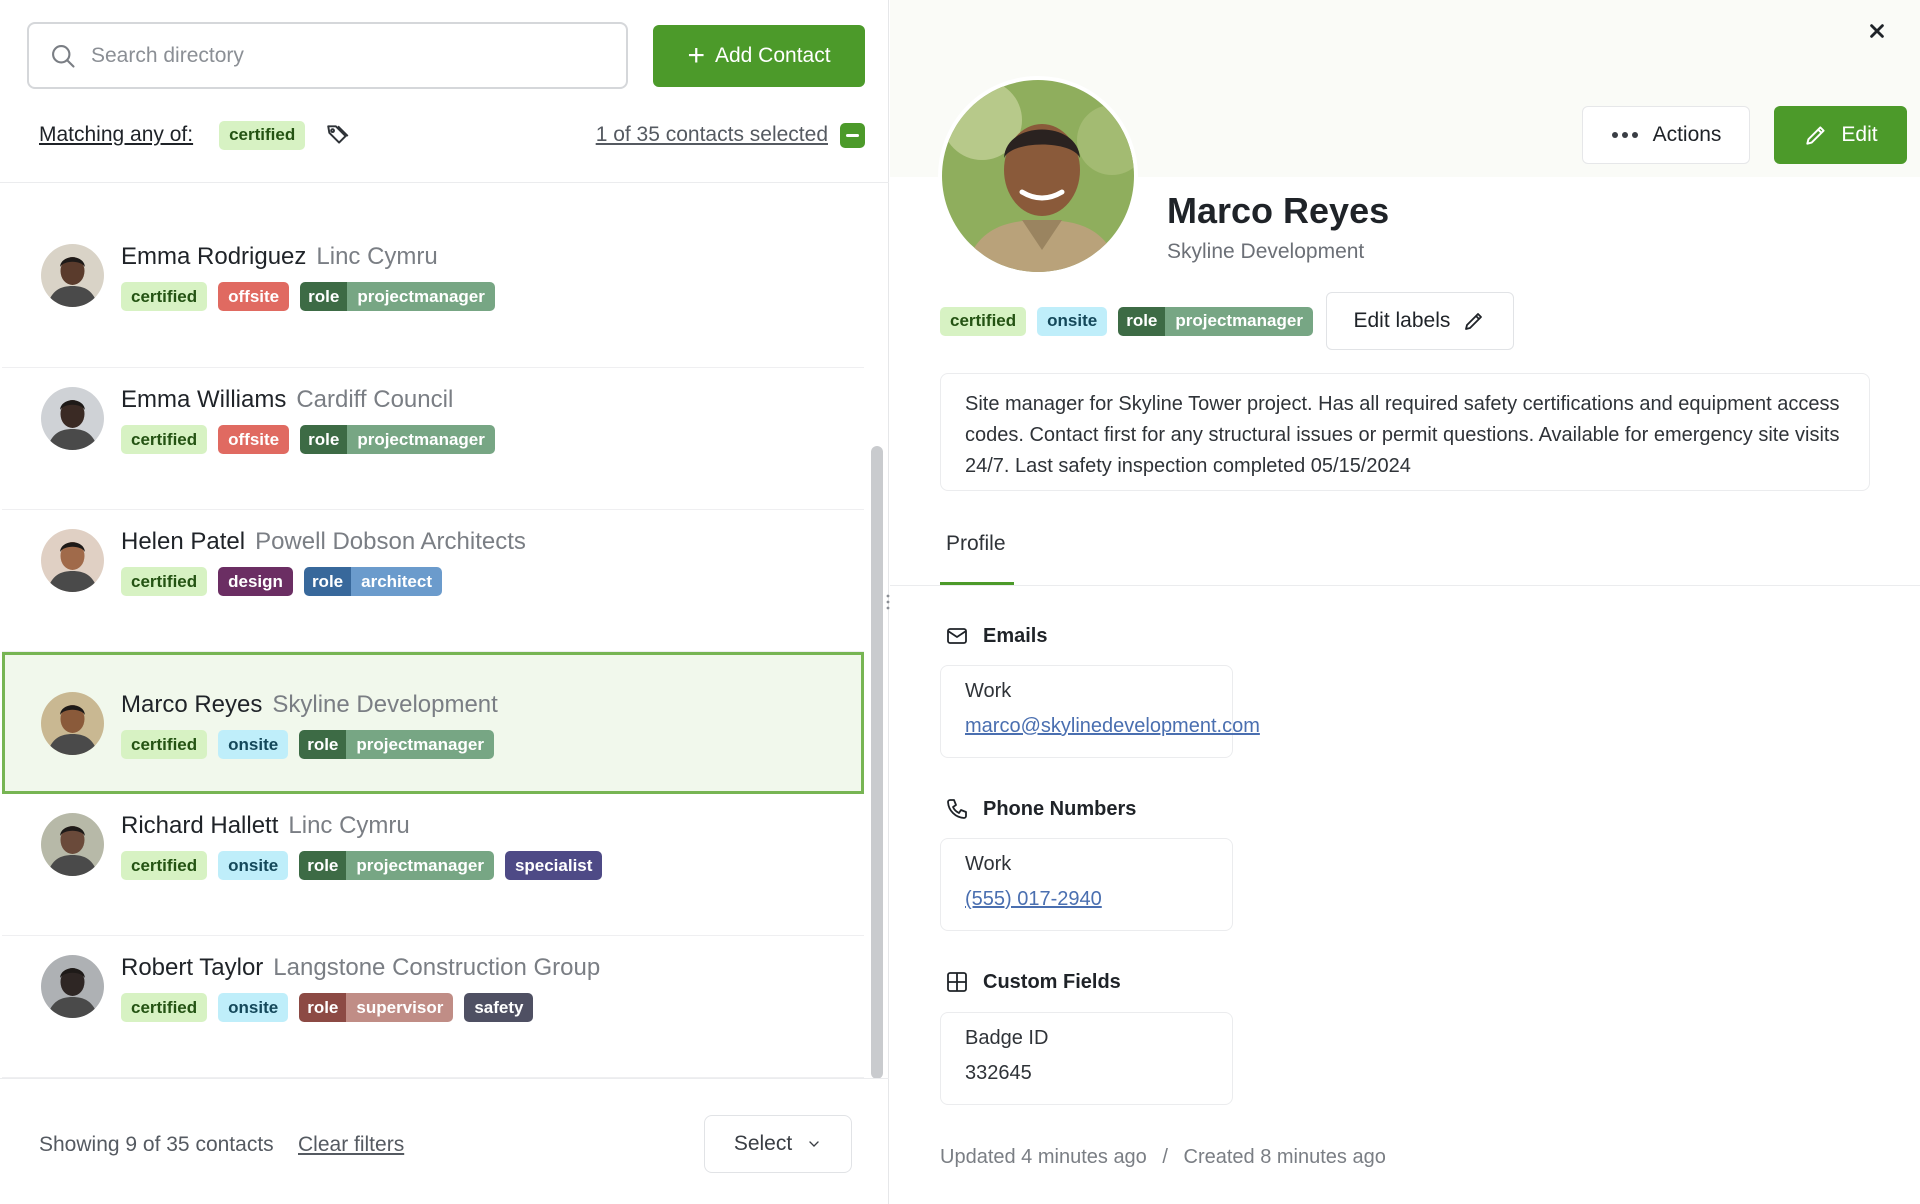 This screenshot has height=1204, width=1920. What do you see at coordinates (192, 967) in the screenshot?
I see `contact-name: Robert Taylor` at bounding box center [192, 967].